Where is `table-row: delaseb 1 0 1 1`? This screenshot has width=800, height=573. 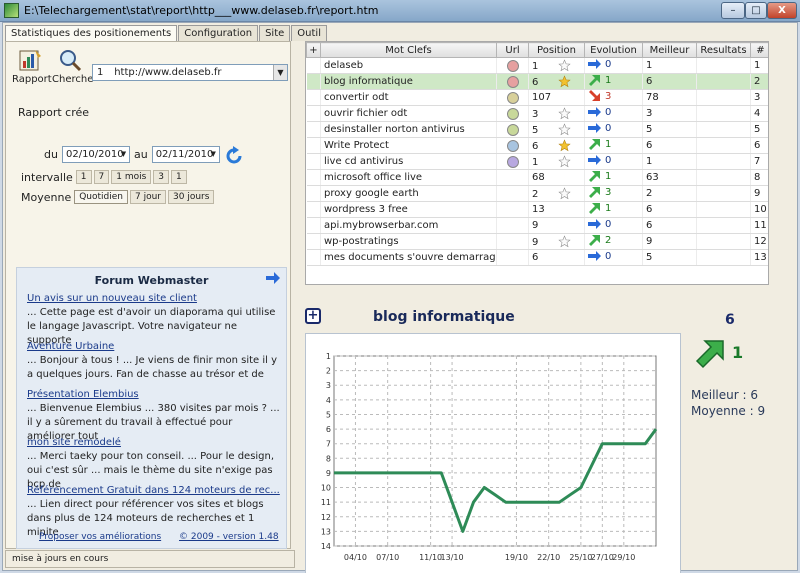
table-row: delaseb 1 0 1 1 is located at coordinates (537, 65).